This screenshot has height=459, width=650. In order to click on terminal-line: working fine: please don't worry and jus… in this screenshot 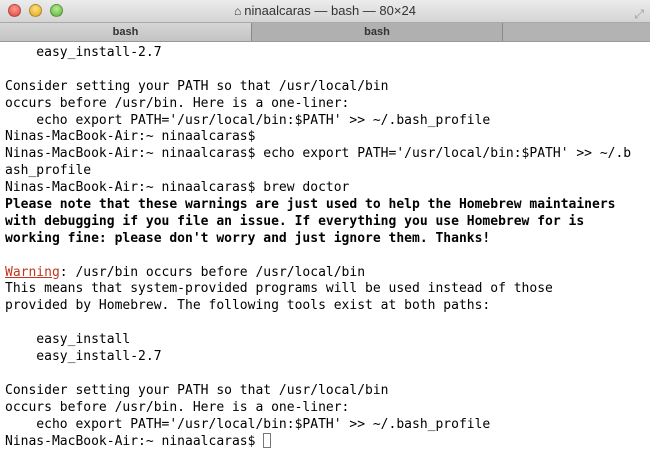, I will do `click(327, 239)`.